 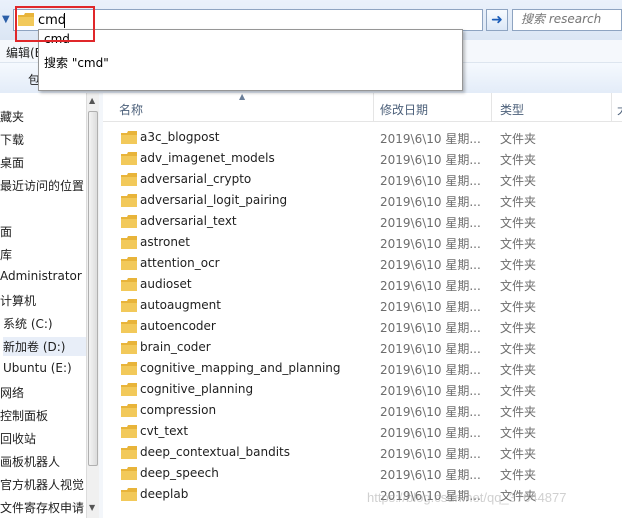 I want to click on sidebar-item-drawing-robot: 画板机器人, so click(x=30, y=461).